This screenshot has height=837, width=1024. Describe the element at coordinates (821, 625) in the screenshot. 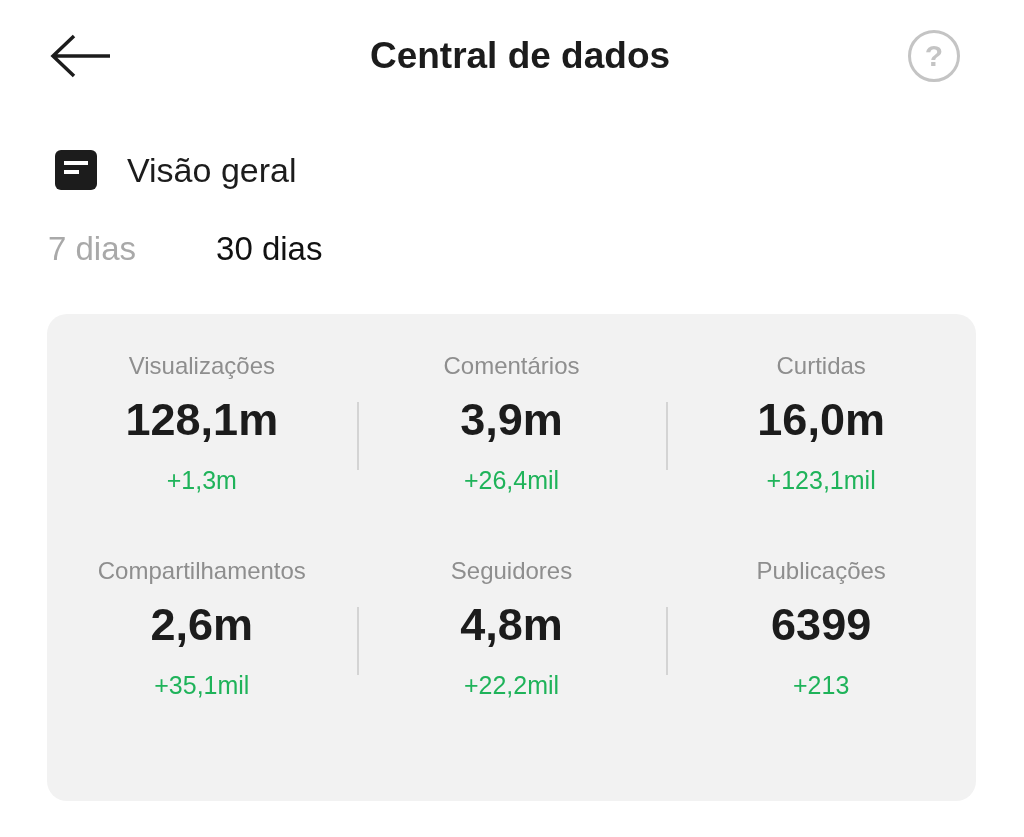

I see `metric-value: 6399` at that location.